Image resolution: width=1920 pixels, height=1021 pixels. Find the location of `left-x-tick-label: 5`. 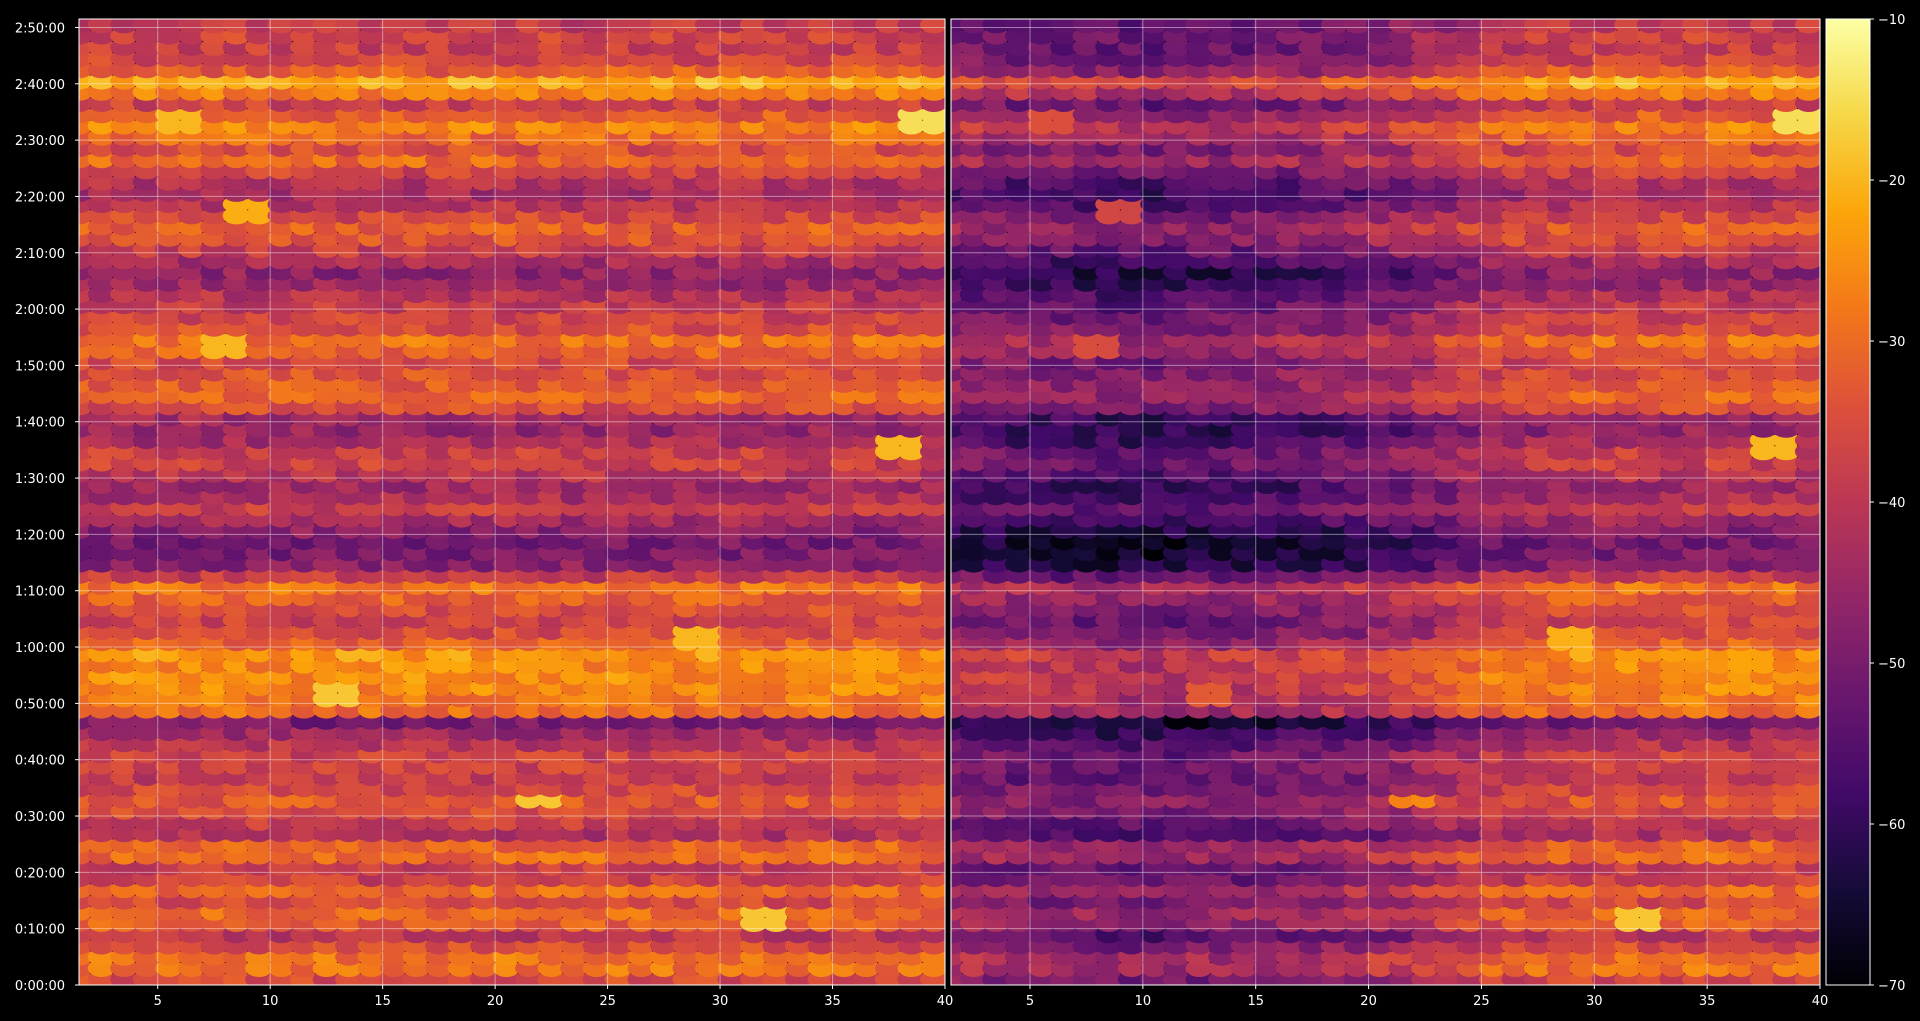

left-x-tick-label: 5 is located at coordinates (158, 1001).